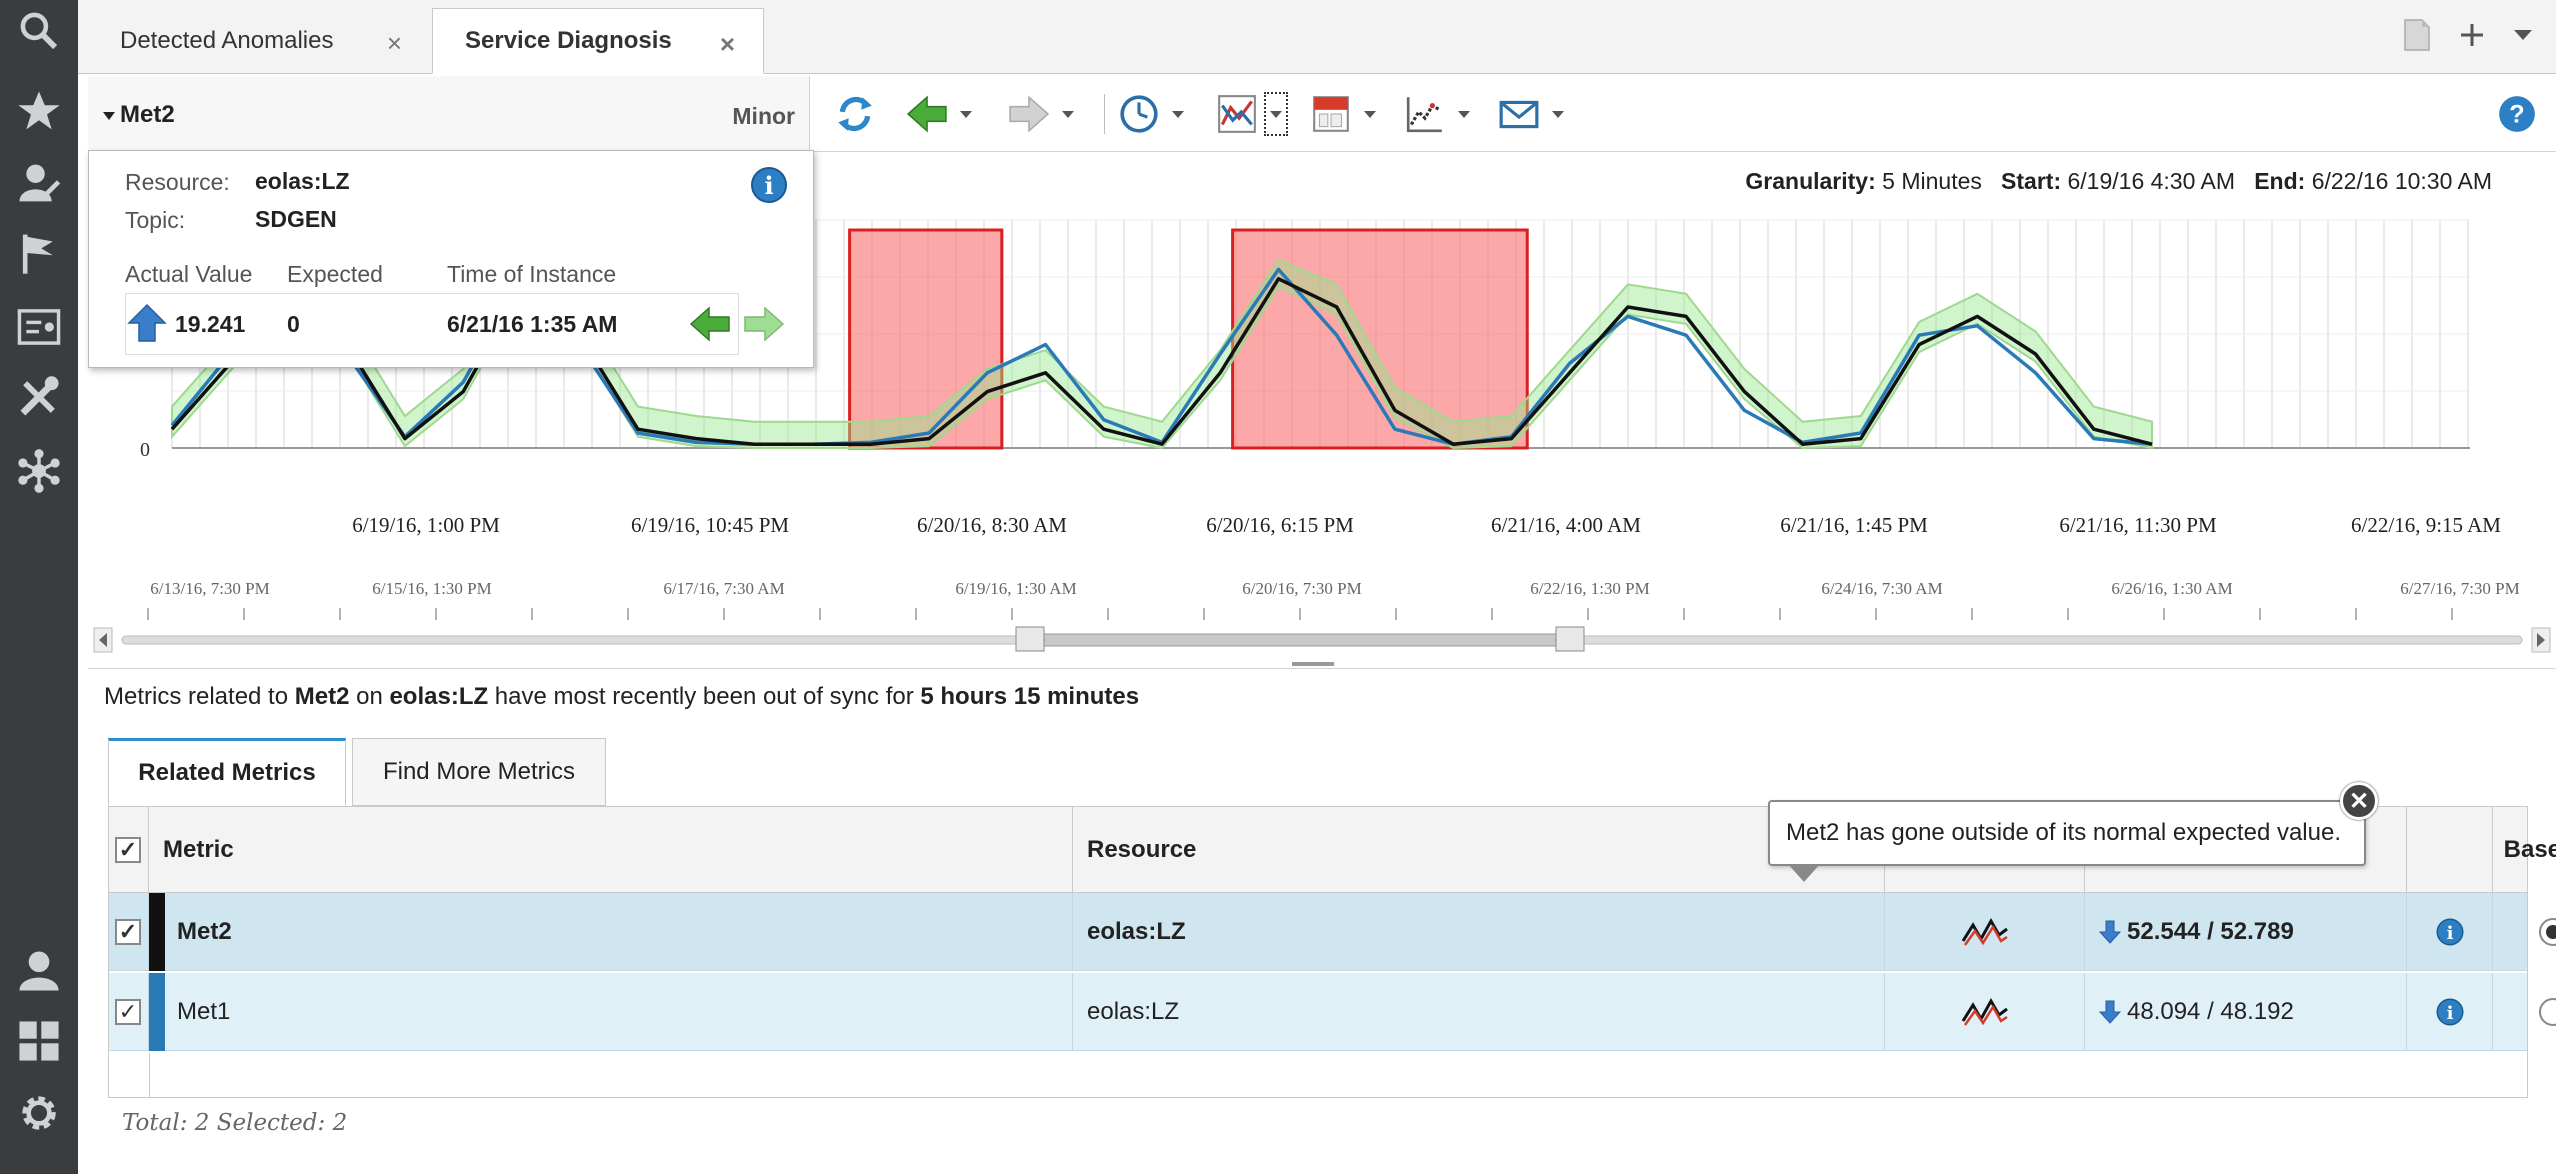 This screenshot has width=2556, height=1174. Describe the element at coordinates (1332, 1012) in the screenshot. I see `table-row: ✓ Met1 eolas:LZ 48.094 / 48.192 i` at that location.